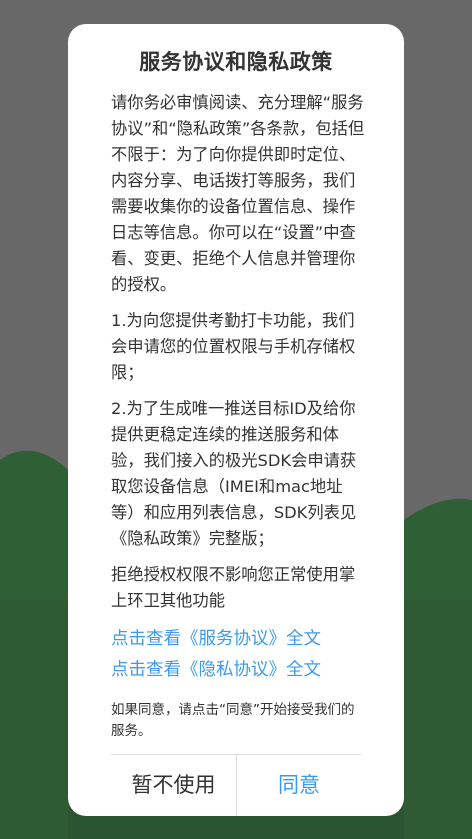 This screenshot has width=472, height=839. Describe the element at coordinates (238, 670) in the screenshot. I see `privacy-agreement-link: 点击查看《隐私协议》全文` at that location.